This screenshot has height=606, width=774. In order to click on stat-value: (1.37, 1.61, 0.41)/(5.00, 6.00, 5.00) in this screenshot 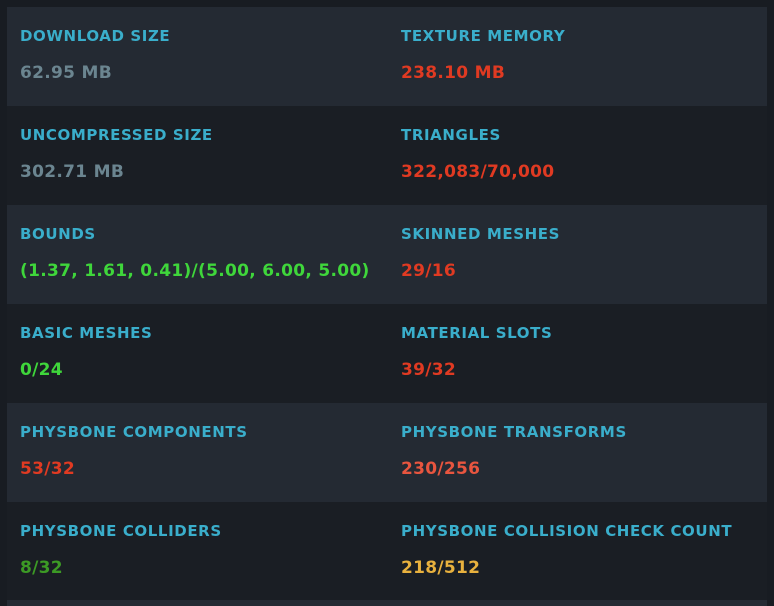, I will do `click(195, 271)`.